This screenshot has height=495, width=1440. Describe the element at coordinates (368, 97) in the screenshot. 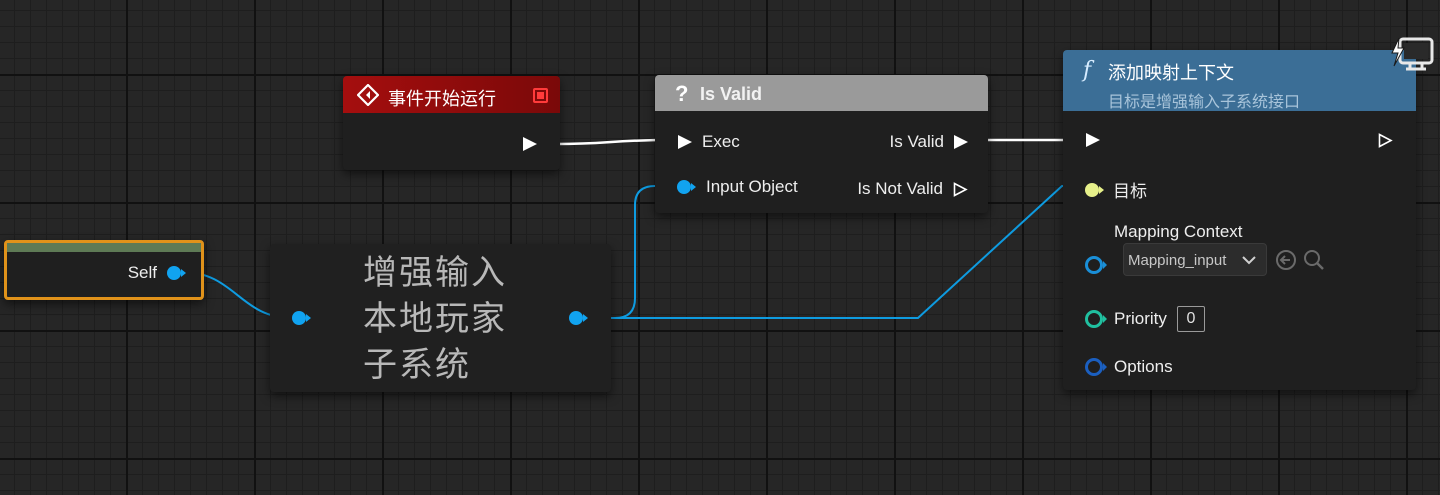

I see `event-diamond-icon` at that location.